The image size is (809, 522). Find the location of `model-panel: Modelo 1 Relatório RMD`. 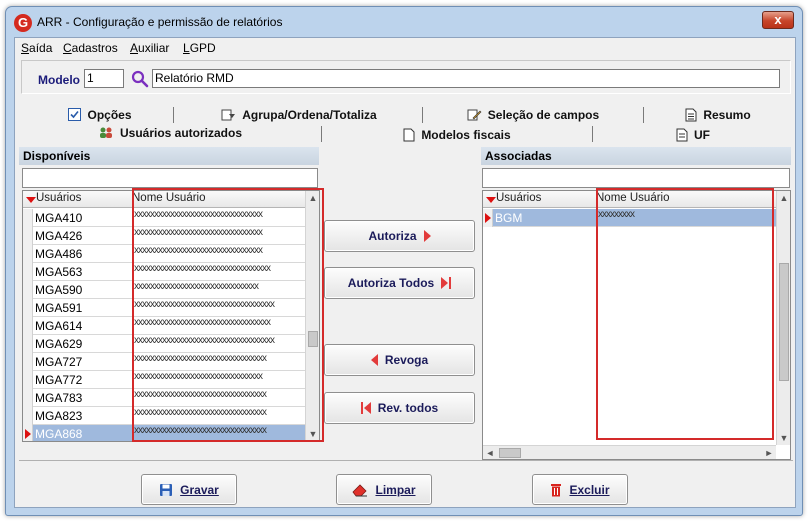

model-panel: Modelo 1 Relatório RMD is located at coordinates (406, 77).